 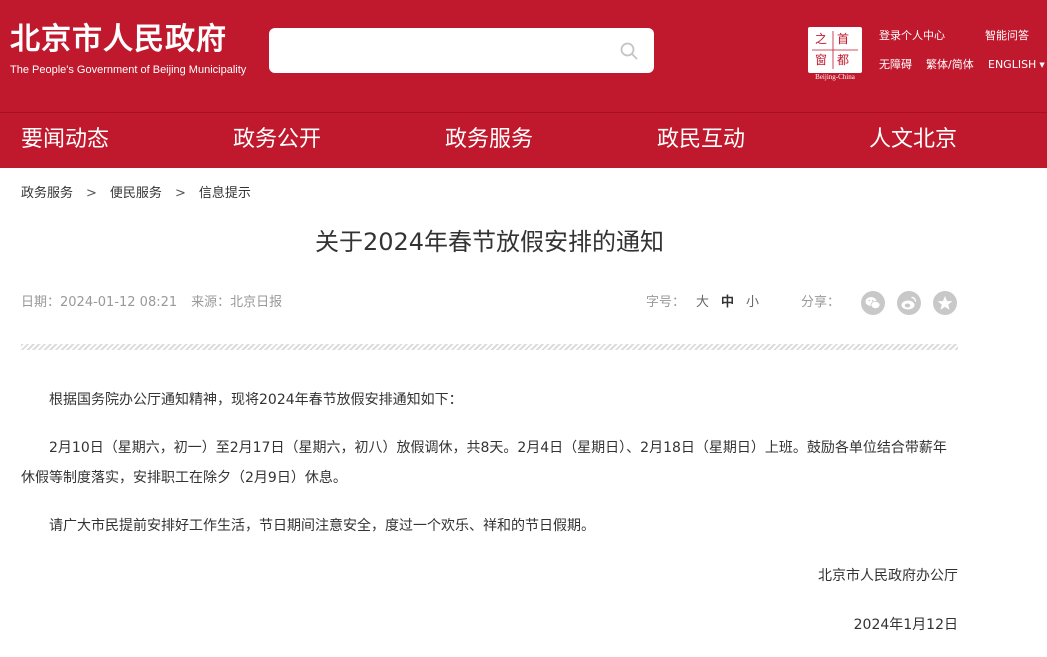 What do you see at coordinates (895, 65) in the screenshot?
I see `accessibility-link: 无障碍` at bounding box center [895, 65].